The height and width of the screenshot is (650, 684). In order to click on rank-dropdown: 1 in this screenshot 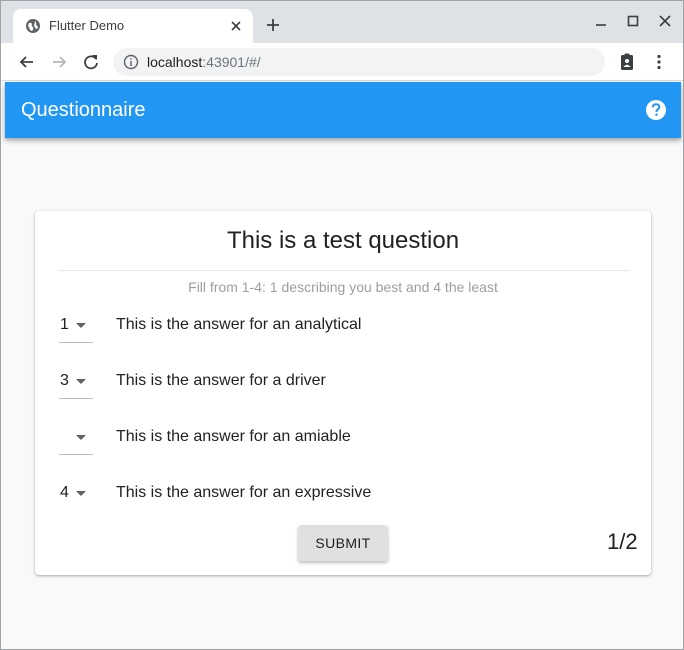, I will do `click(76, 328)`.